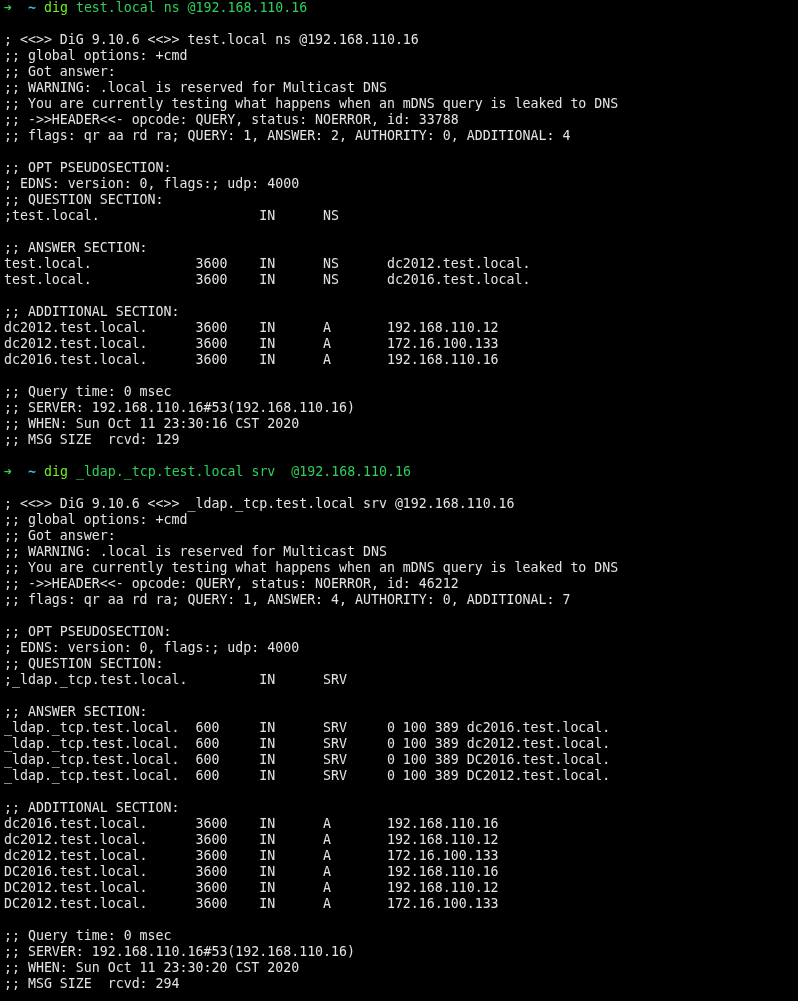 The image size is (798, 1001). What do you see at coordinates (211, 39) in the screenshot?
I see `output-line: ; <<>> DiG 9.10.6 <<>> test.local ns @192.168.110.16` at bounding box center [211, 39].